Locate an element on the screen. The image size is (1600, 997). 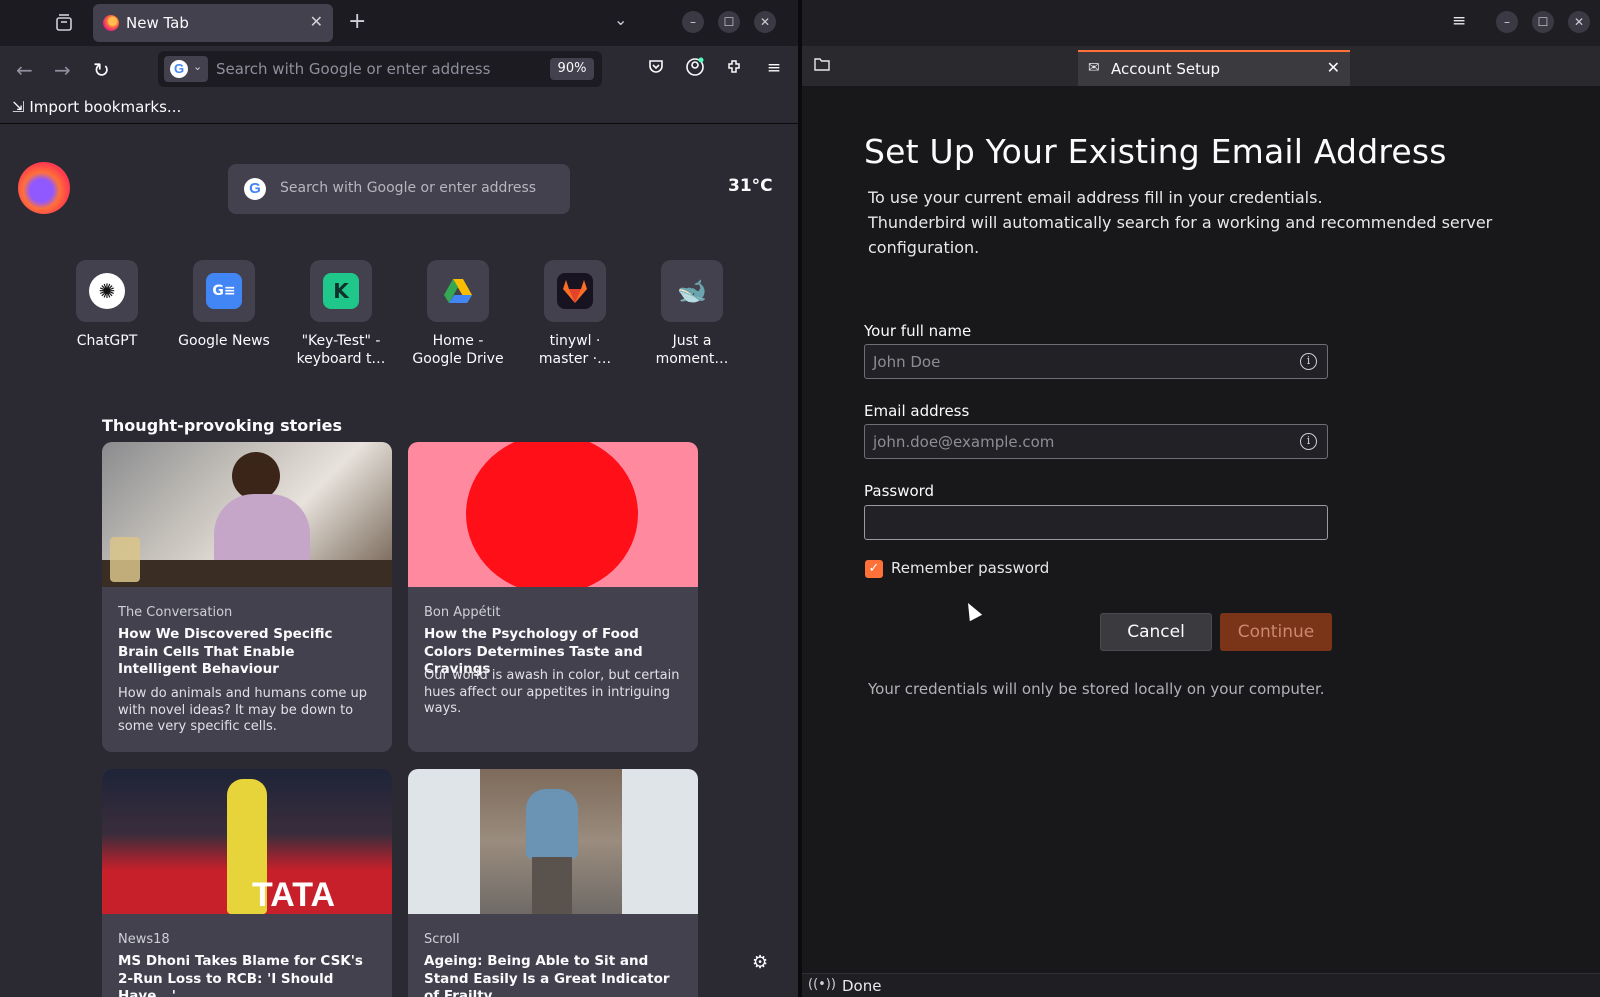
thunderbird-tabbar: ✉ Account Setup ✕ is located at coordinates (1201, 66).